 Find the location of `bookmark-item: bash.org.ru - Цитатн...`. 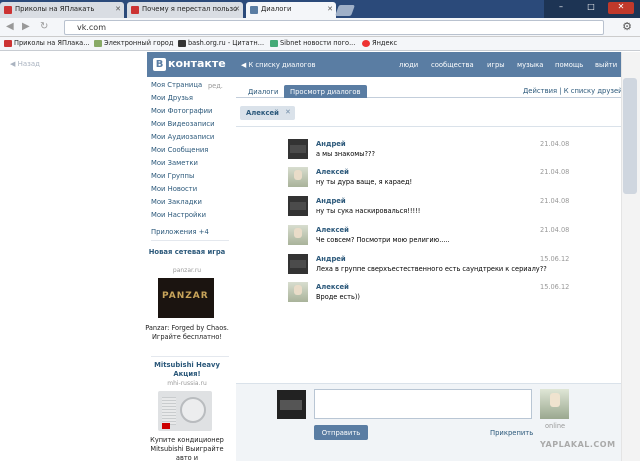

bookmark-item: bash.org.ru - Цитатн... is located at coordinates (221, 43).